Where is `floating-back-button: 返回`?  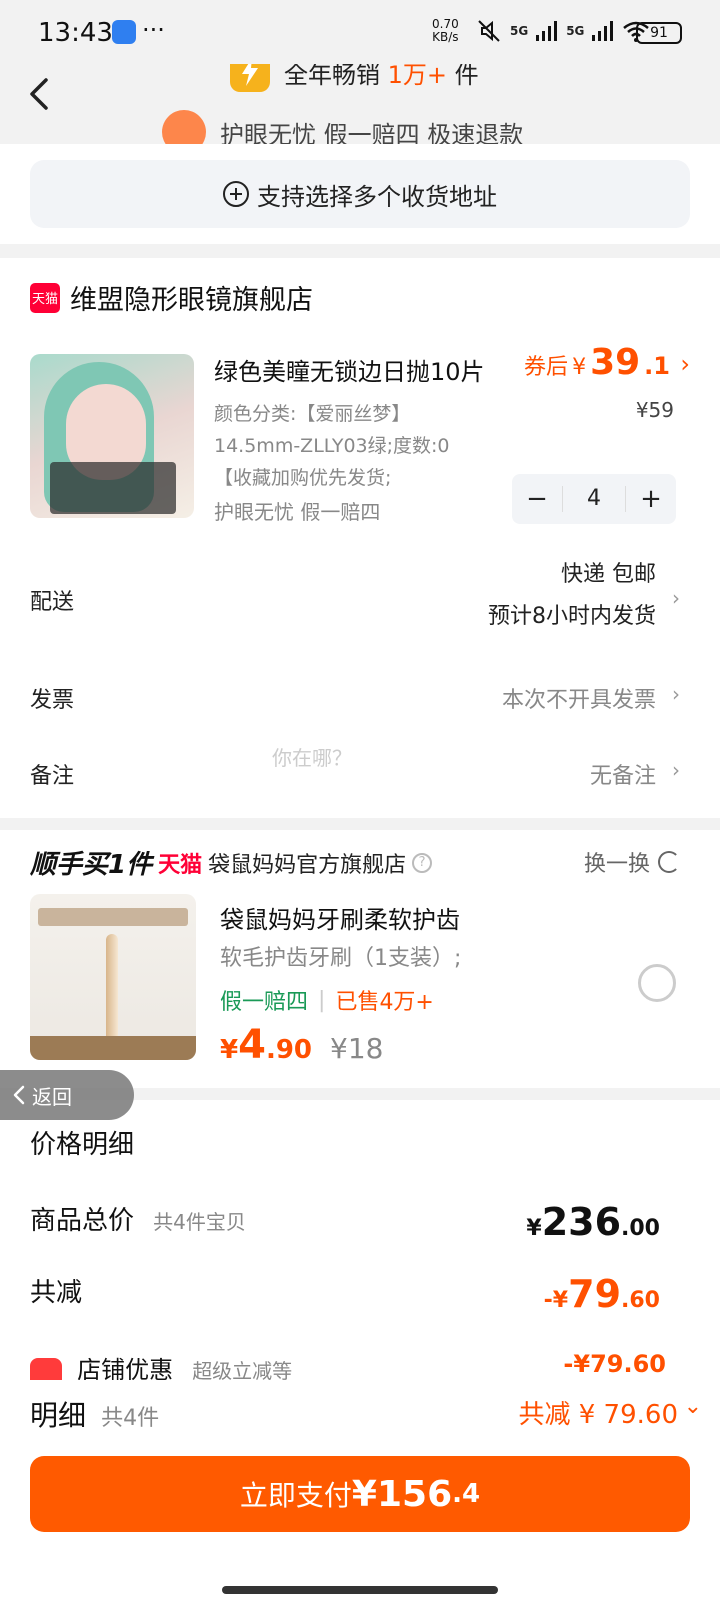 floating-back-button: 返回 is located at coordinates (67, 1095).